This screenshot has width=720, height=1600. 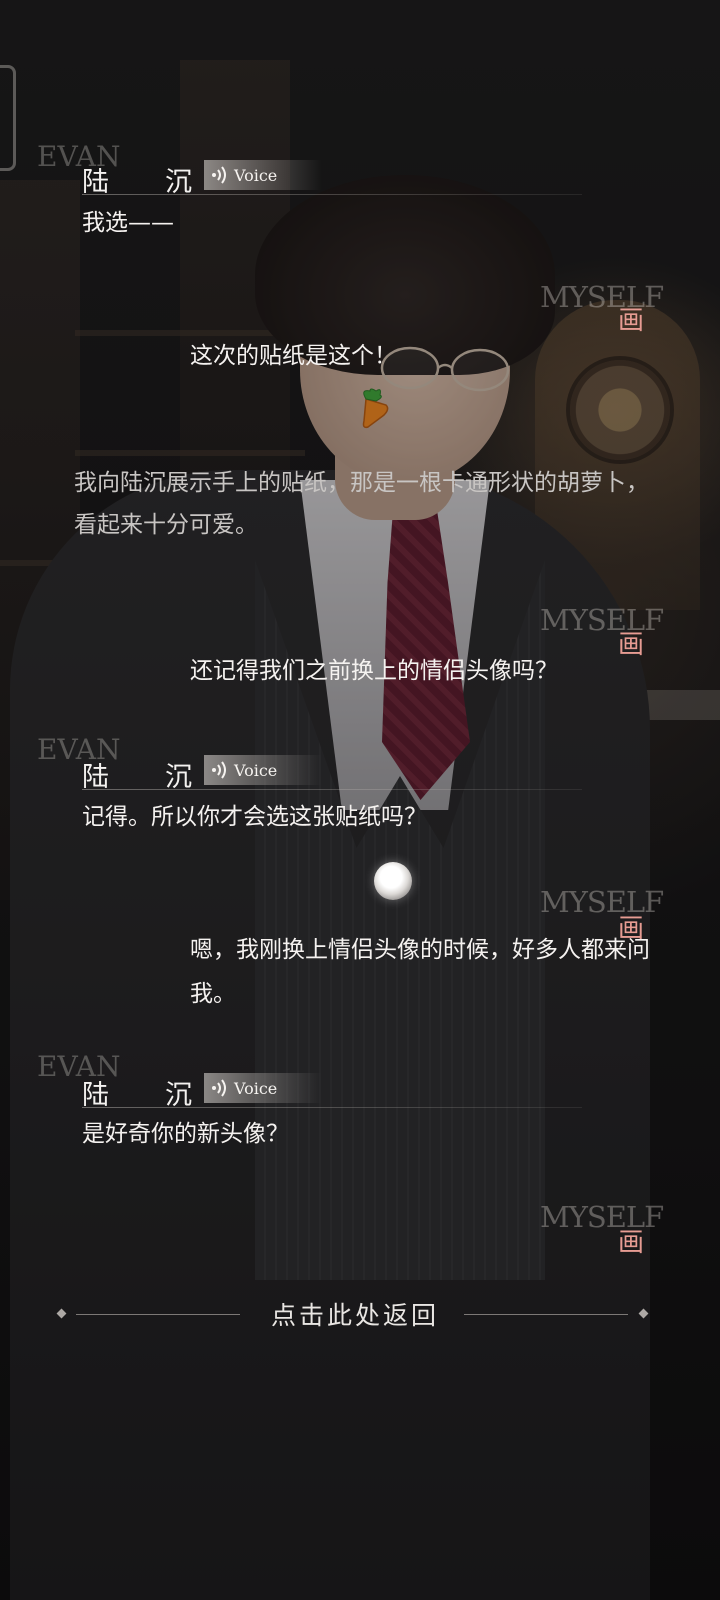 I want to click on return-button: 点击此处返回, so click(x=354, y=1315).